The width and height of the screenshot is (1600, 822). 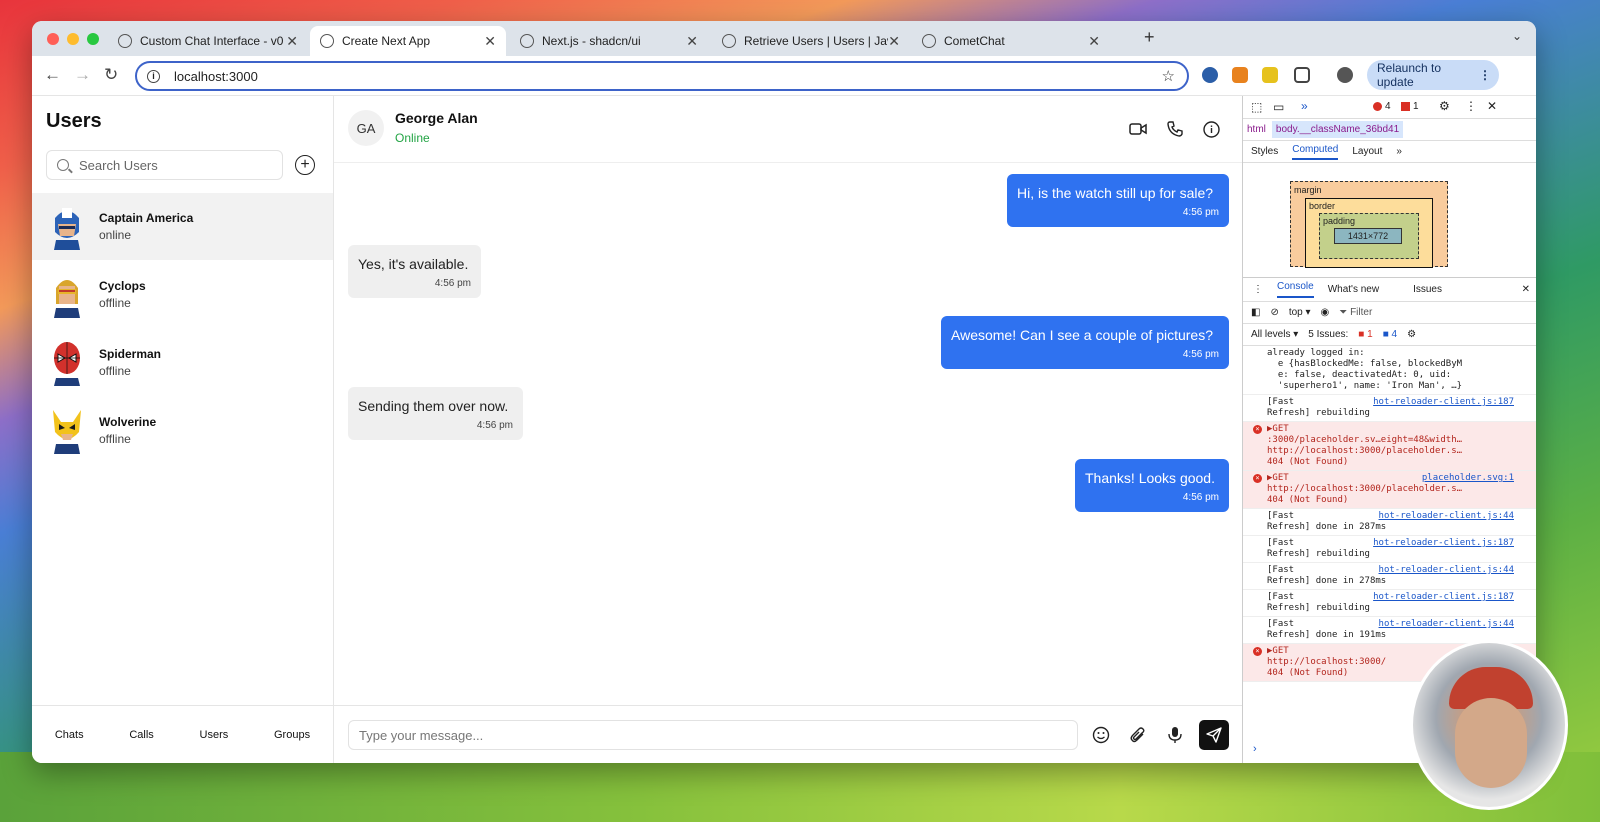 I want to click on user-status: offline, so click(x=115, y=371).